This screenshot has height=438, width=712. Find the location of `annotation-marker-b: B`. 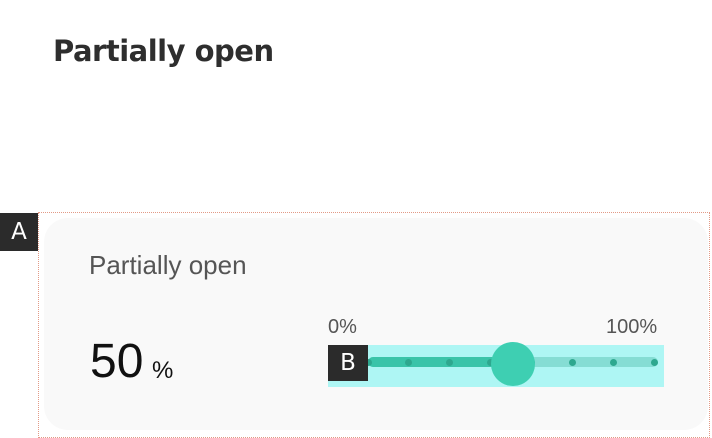

annotation-marker-b: B is located at coordinates (348, 363).